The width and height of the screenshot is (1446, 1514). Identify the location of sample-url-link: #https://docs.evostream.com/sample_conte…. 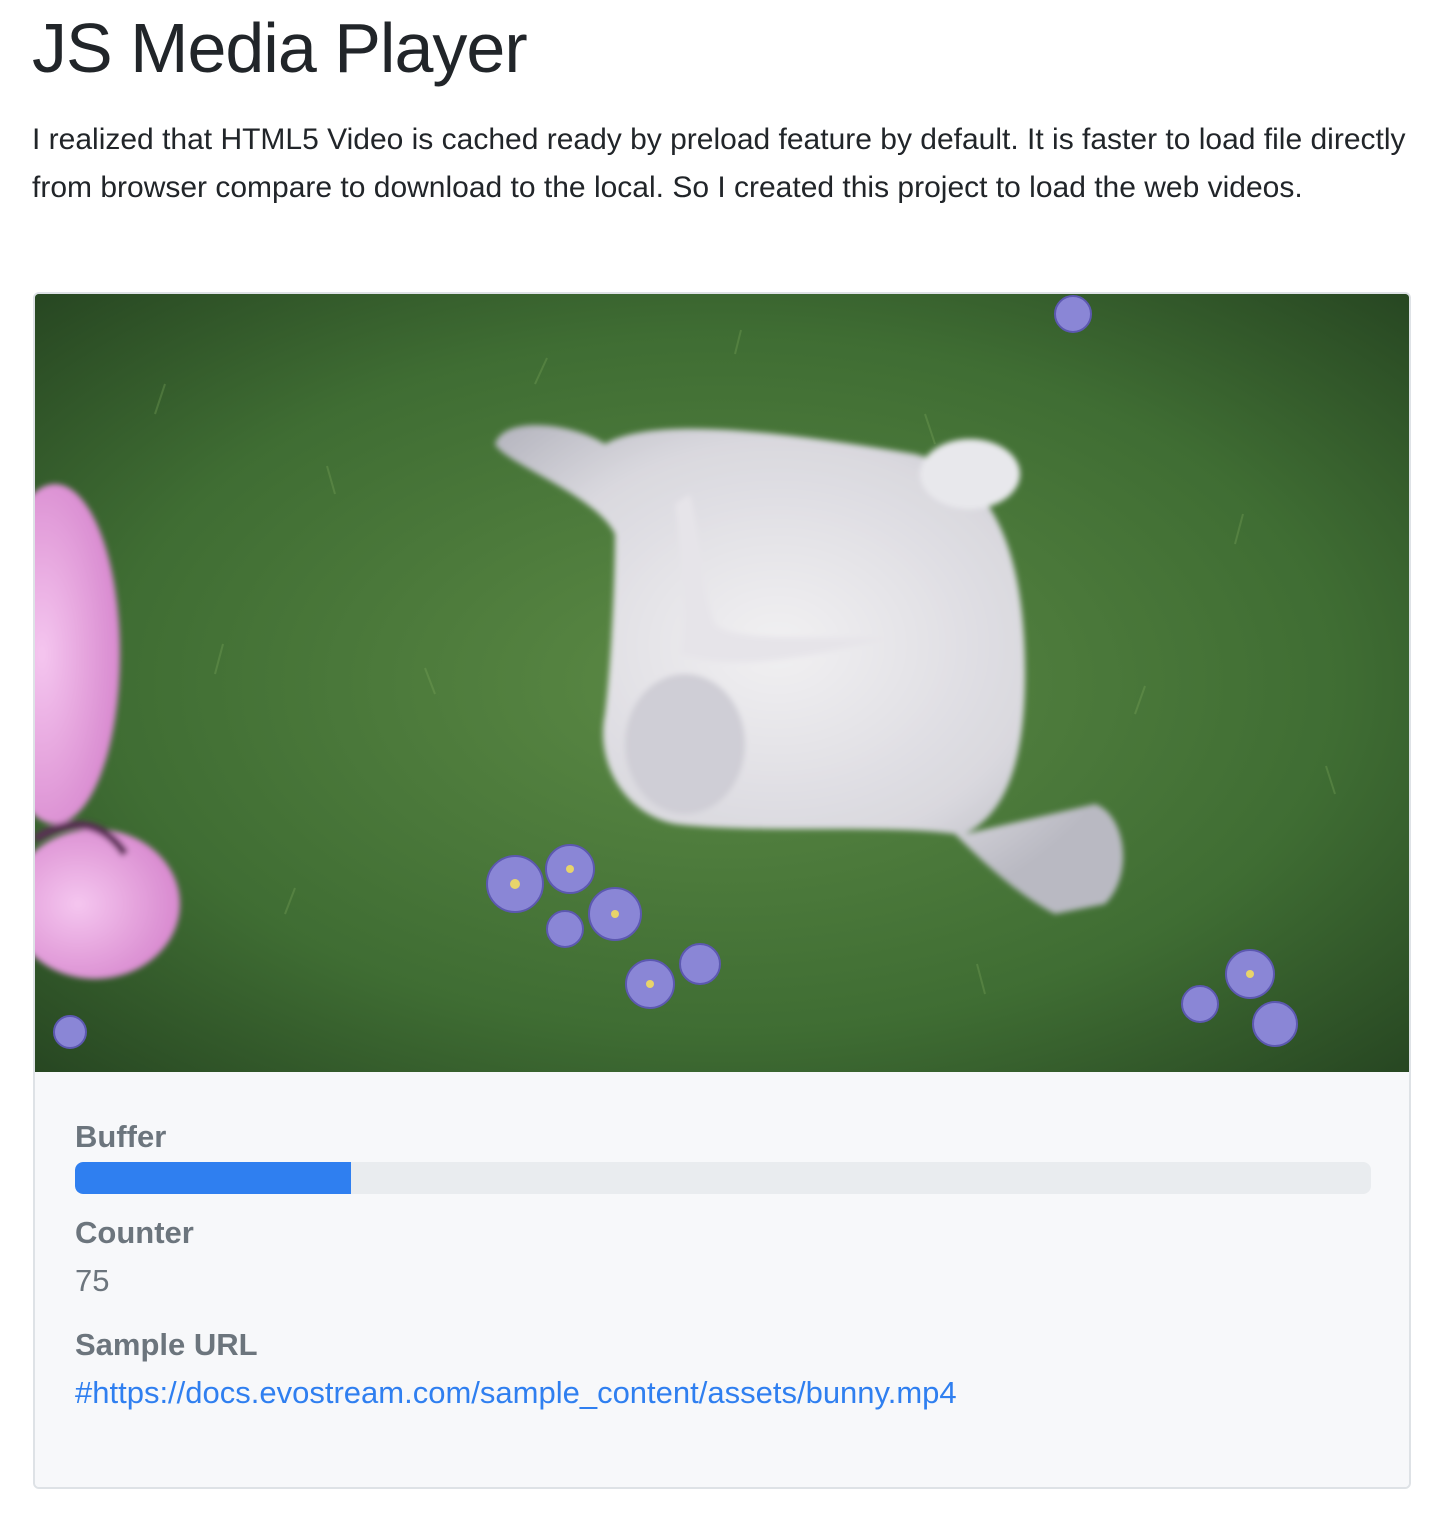
(516, 1393).